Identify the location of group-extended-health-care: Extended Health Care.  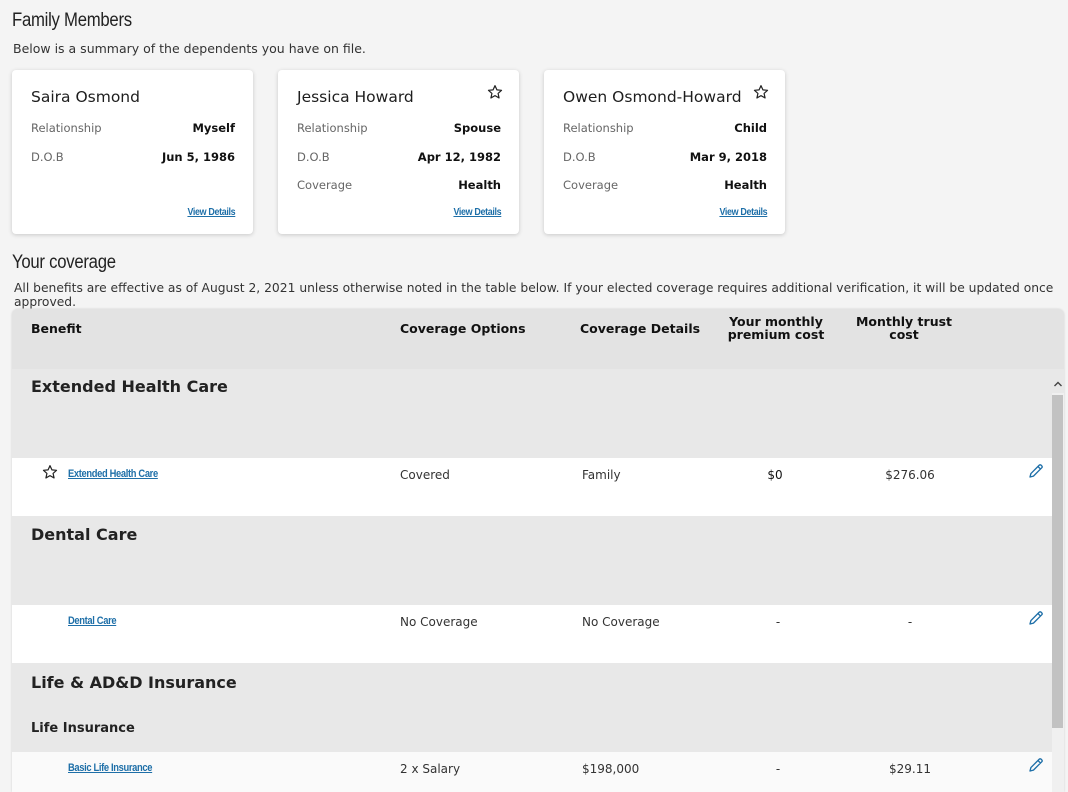
(532, 413).